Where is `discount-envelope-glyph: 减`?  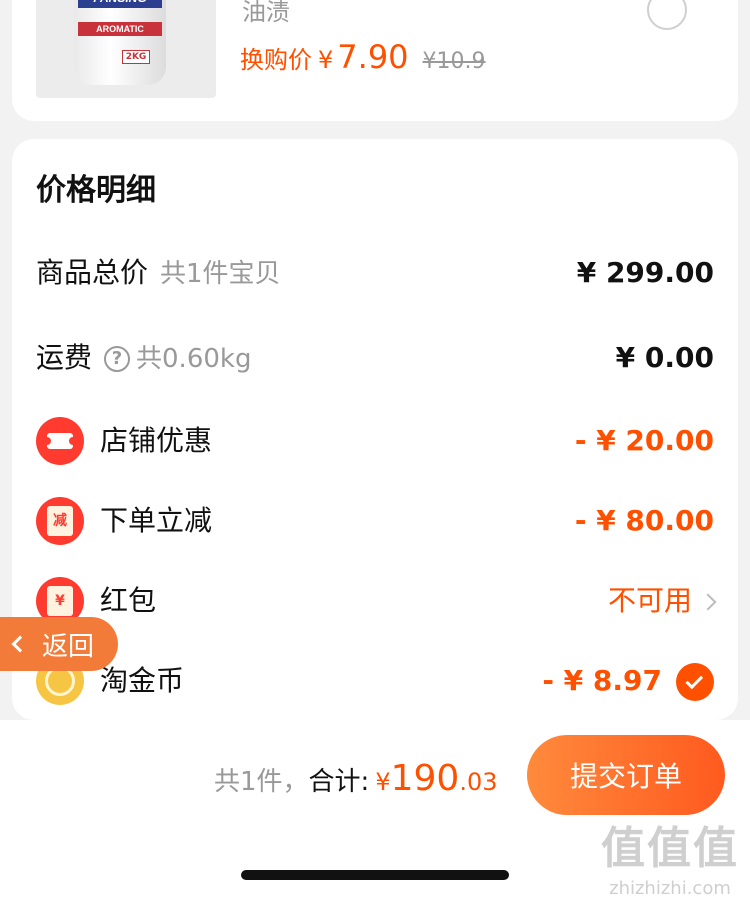
discount-envelope-glyph: 减 is located at coordinates (60, 521).